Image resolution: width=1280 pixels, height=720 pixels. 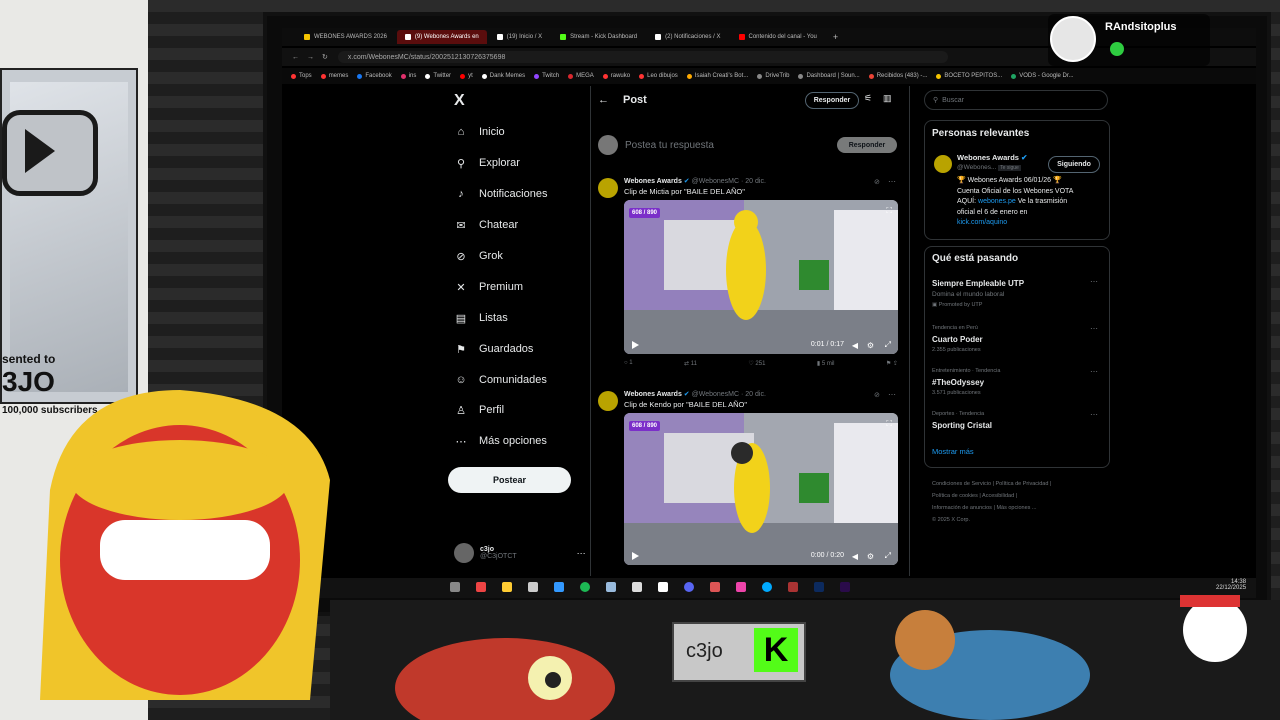 I want to click on views-action: ▮ 5 mil, so click(x=826, y=363).